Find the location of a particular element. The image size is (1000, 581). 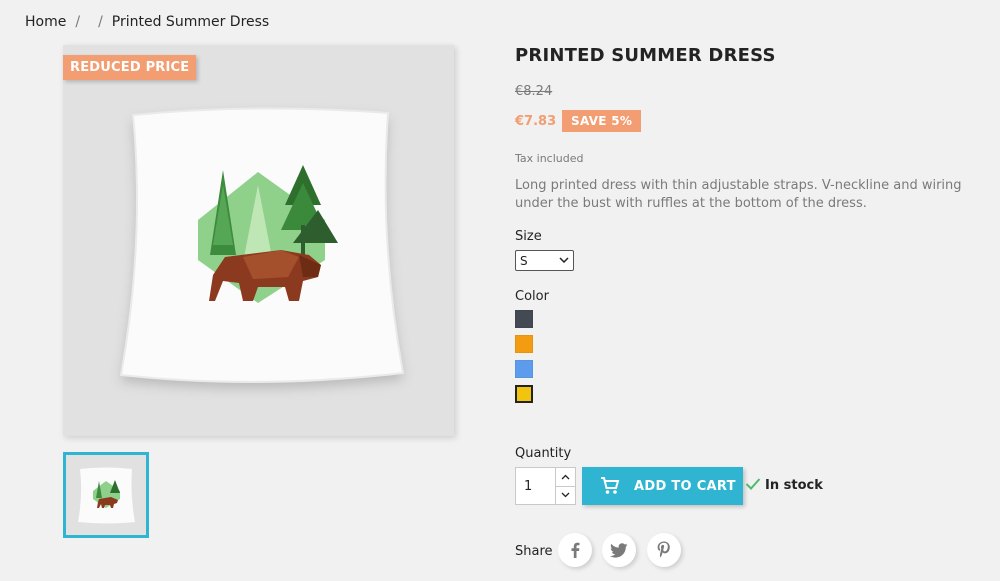

share-pinterest-button is located at coordinates (664, 550).